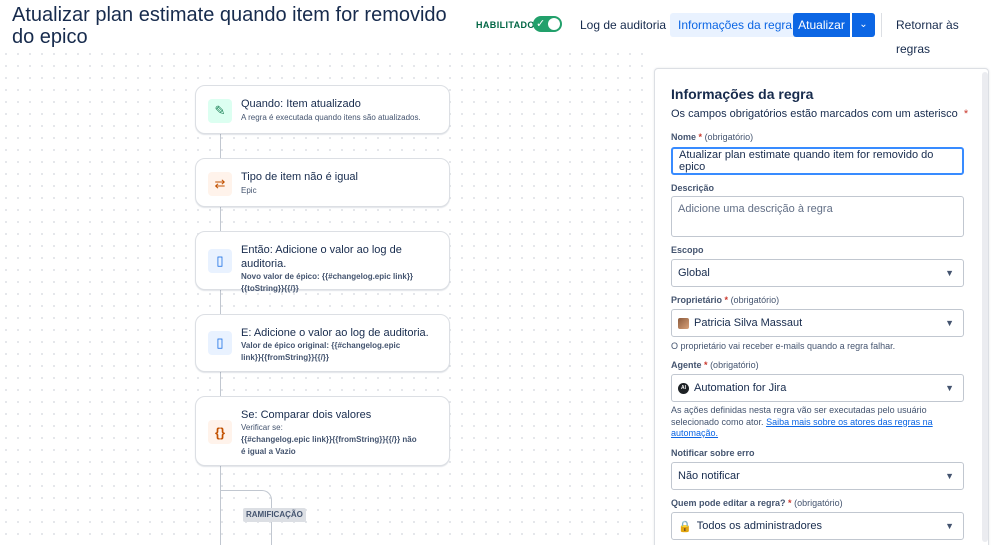 This screenshot has height=545, width=999. I want to click on notify-select: Não notificar ▼, so click(817, 476).